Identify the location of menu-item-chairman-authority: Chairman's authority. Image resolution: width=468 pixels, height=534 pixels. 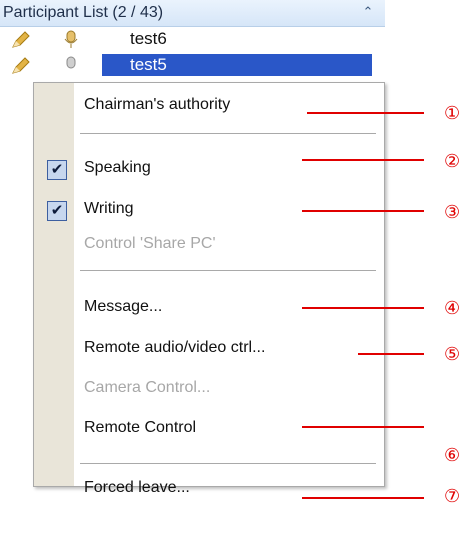
(209, 107).